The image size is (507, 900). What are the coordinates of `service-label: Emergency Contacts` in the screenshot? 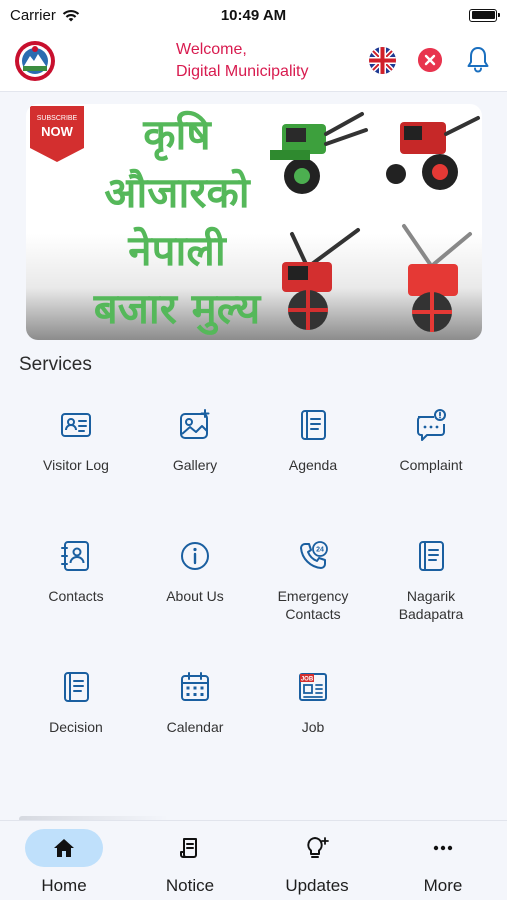 It's located at (313, 605).